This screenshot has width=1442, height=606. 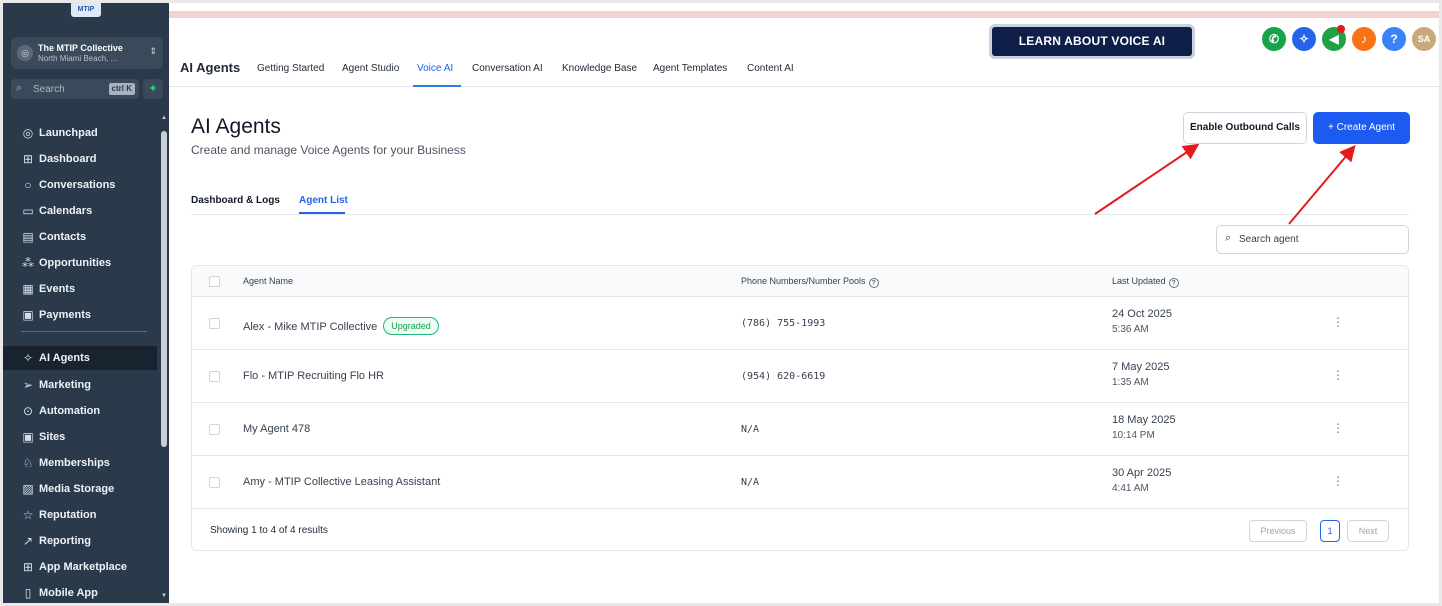 I want to click on sidebar-item-calendars: ▭ Calendars, so click(x=80, y=211).